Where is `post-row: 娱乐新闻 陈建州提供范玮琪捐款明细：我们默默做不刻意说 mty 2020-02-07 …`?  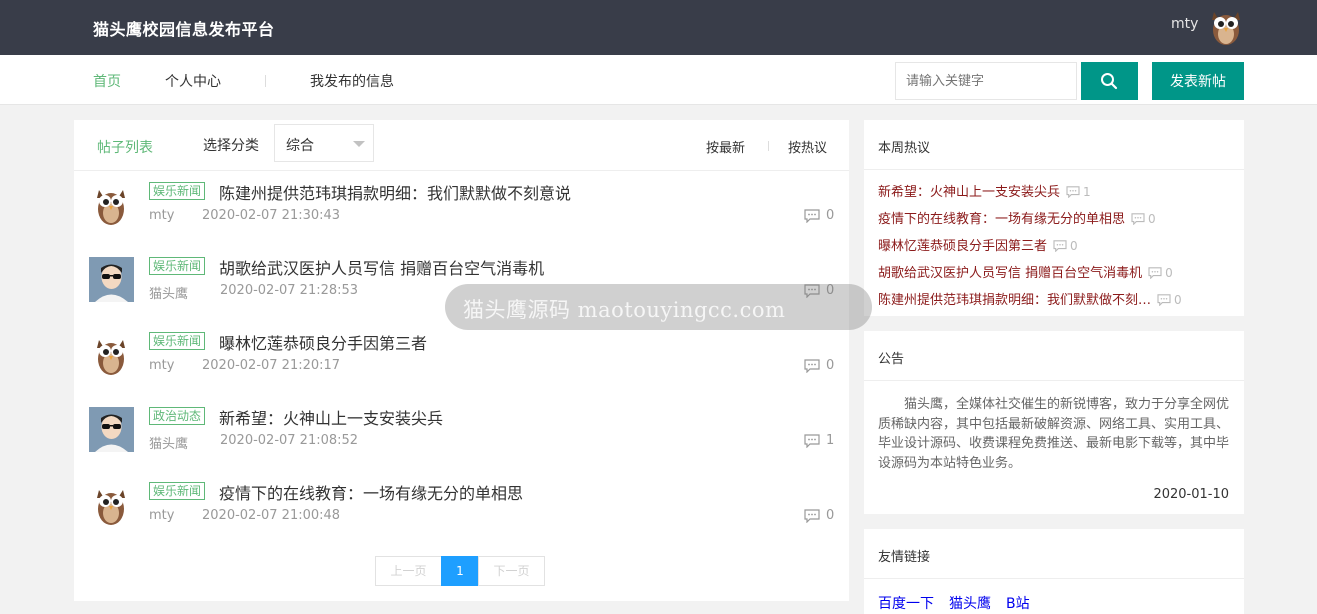
post-row: 娱乐新闻 陈建州提供范玮琪捐款明细：我们默默做不刻意说 mty 2020-02-07 … is located at coordinates (461, 208).